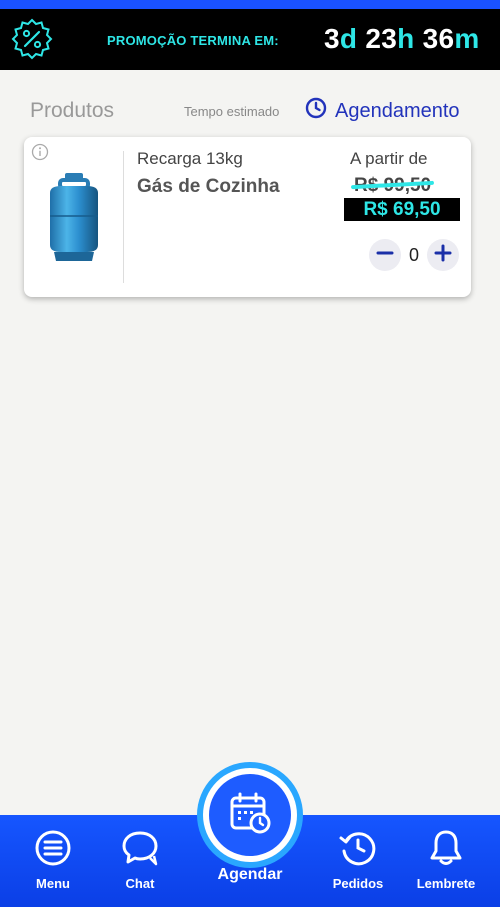 Image resolution: width=500 pixels, height=907 pixels. I want to click on from-label: A partir de, so click(389, 158).